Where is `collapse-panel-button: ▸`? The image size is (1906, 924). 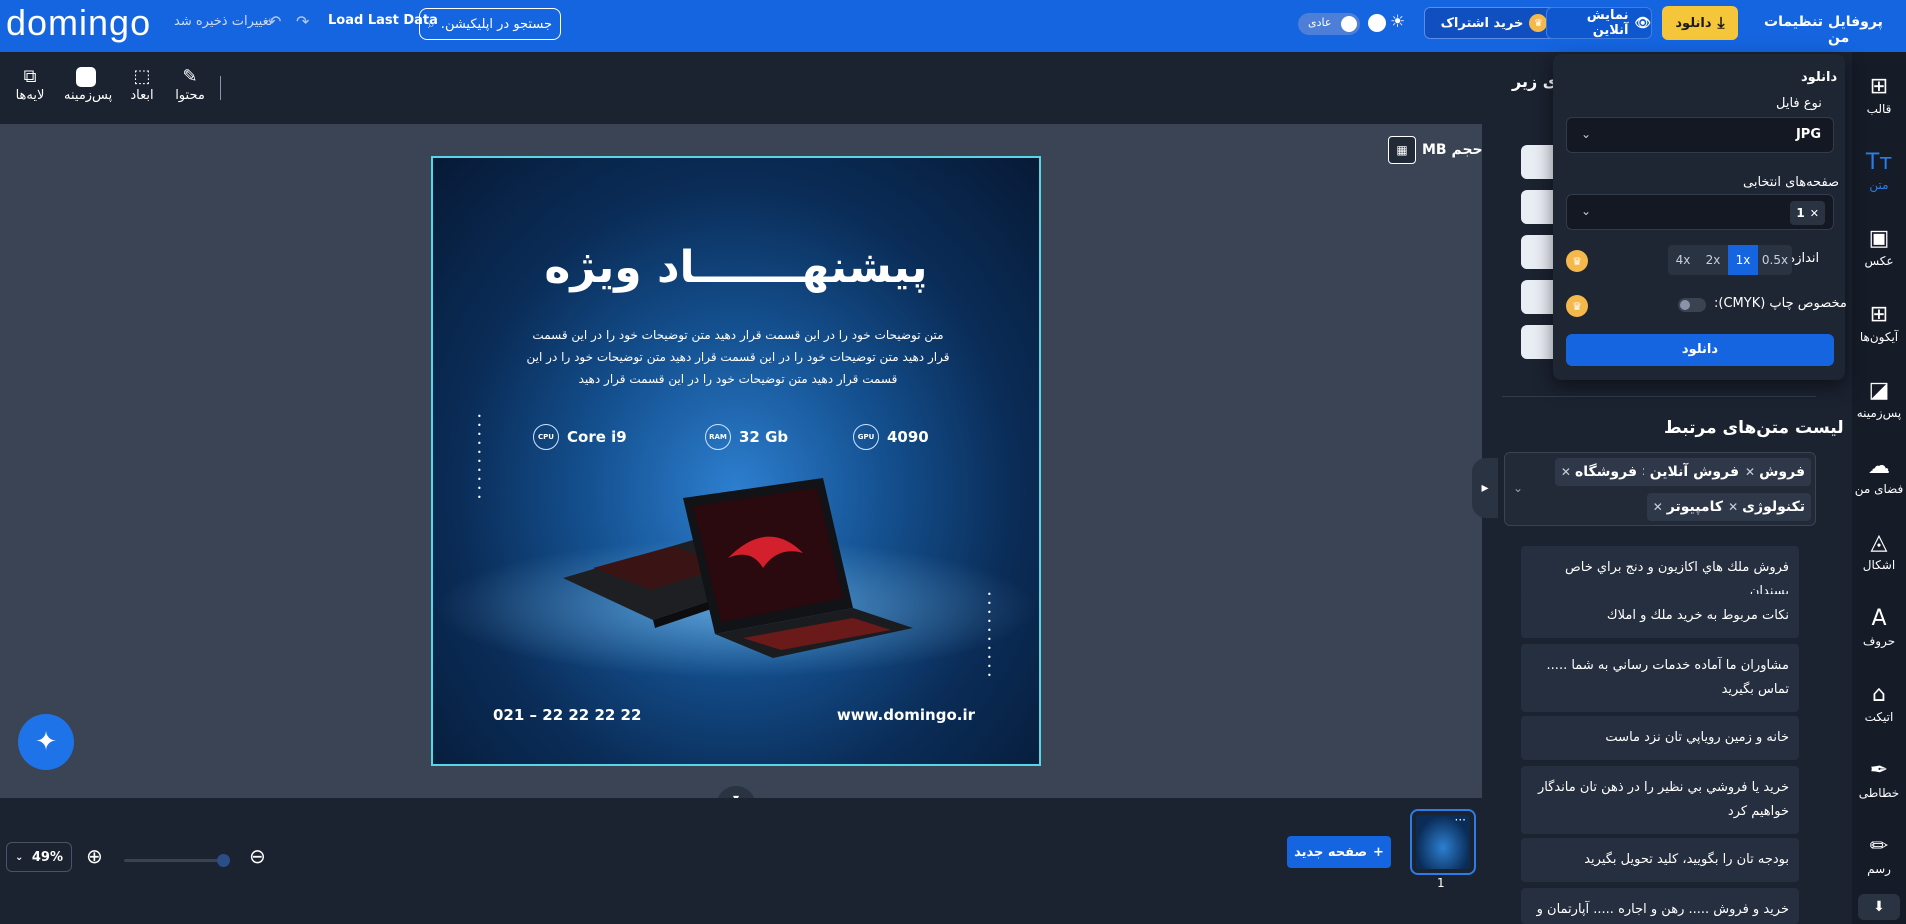
collapse-panel-button: ▸ is located at coordinates (1485, 488).